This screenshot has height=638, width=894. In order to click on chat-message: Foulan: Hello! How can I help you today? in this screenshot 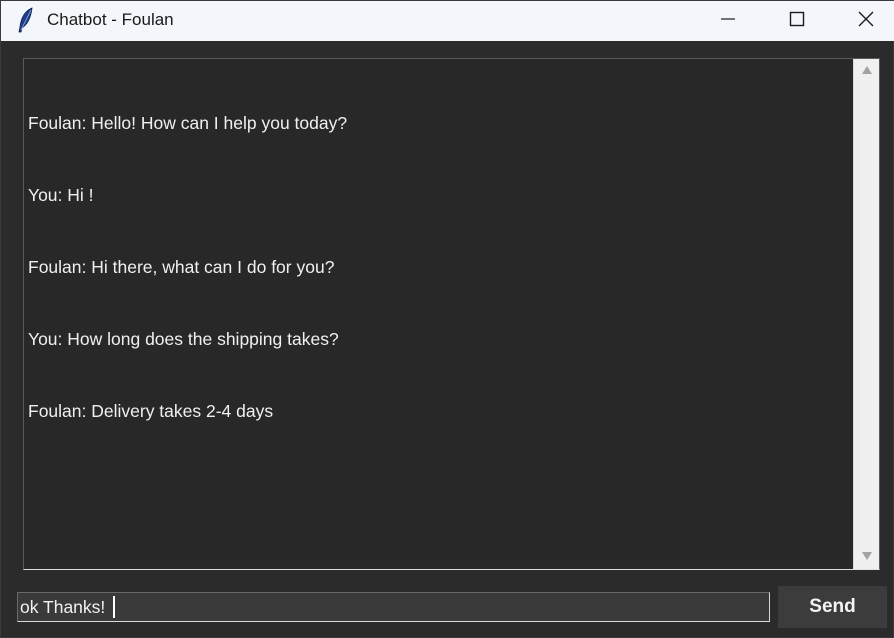, I will do `click(188, 123)`.